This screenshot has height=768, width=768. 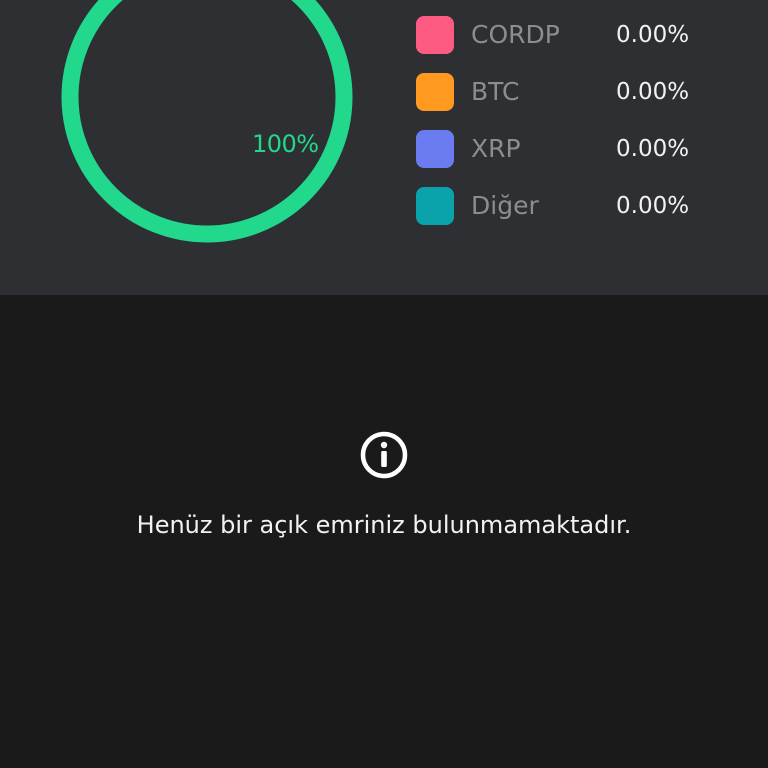 I want to click on legend-name: BTC, so click(x=495, y=91).